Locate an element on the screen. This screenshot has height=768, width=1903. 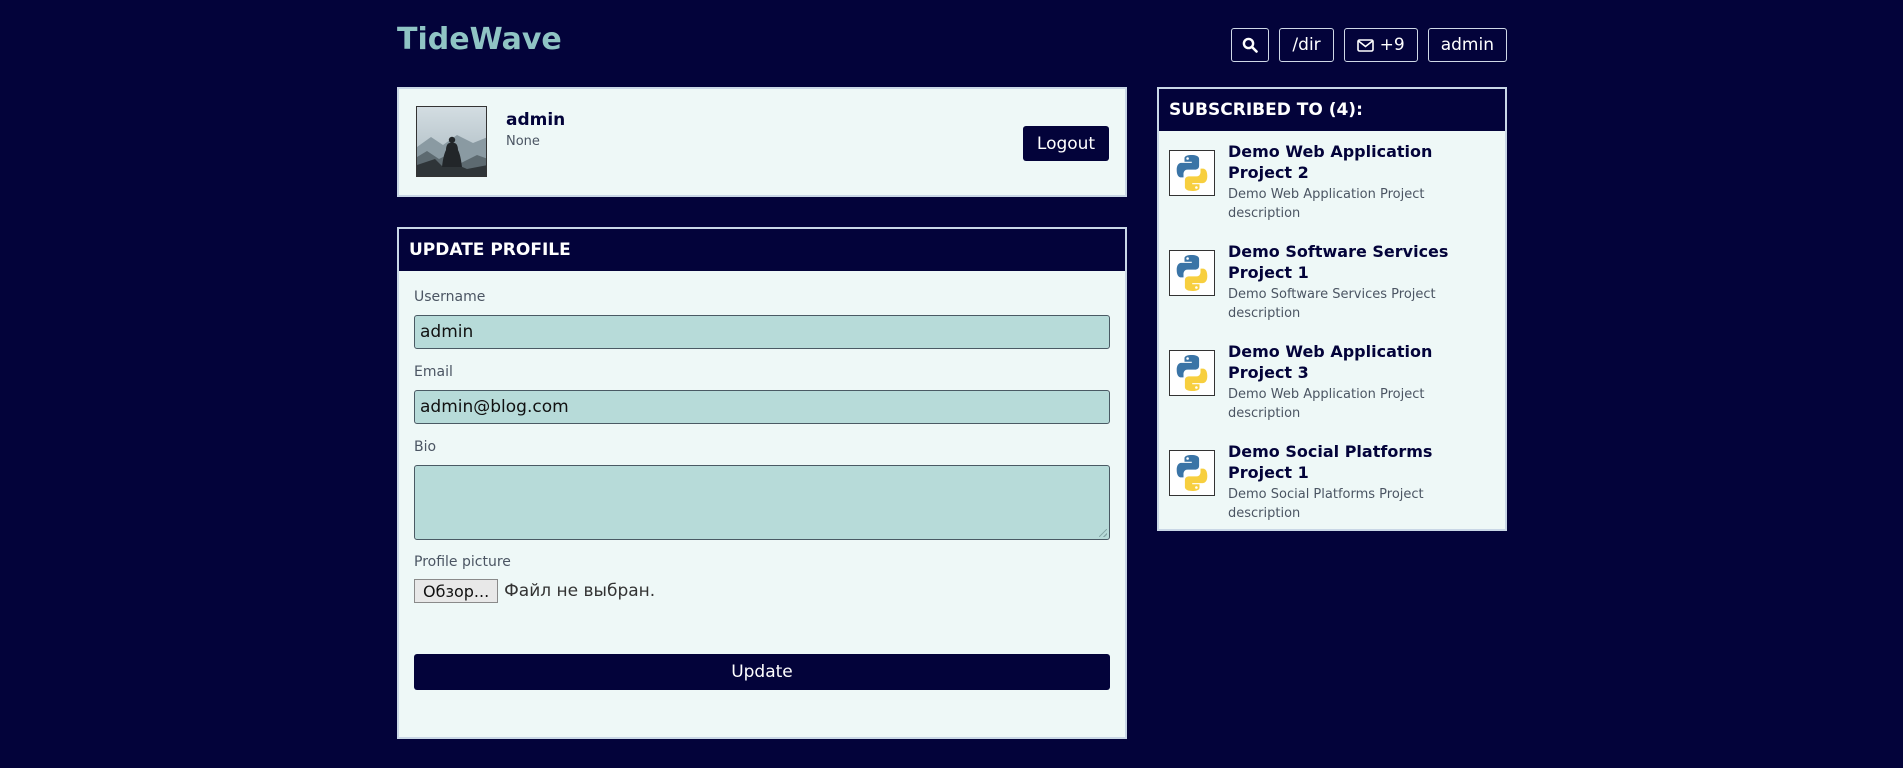
user-menu-label: admin is located at coordinates (1467, 45).